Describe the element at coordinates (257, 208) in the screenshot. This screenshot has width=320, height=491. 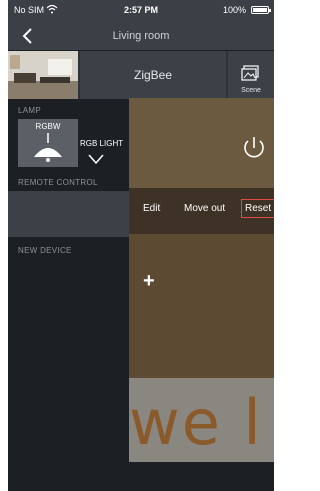
I see `reset-button: Reset` at that location.